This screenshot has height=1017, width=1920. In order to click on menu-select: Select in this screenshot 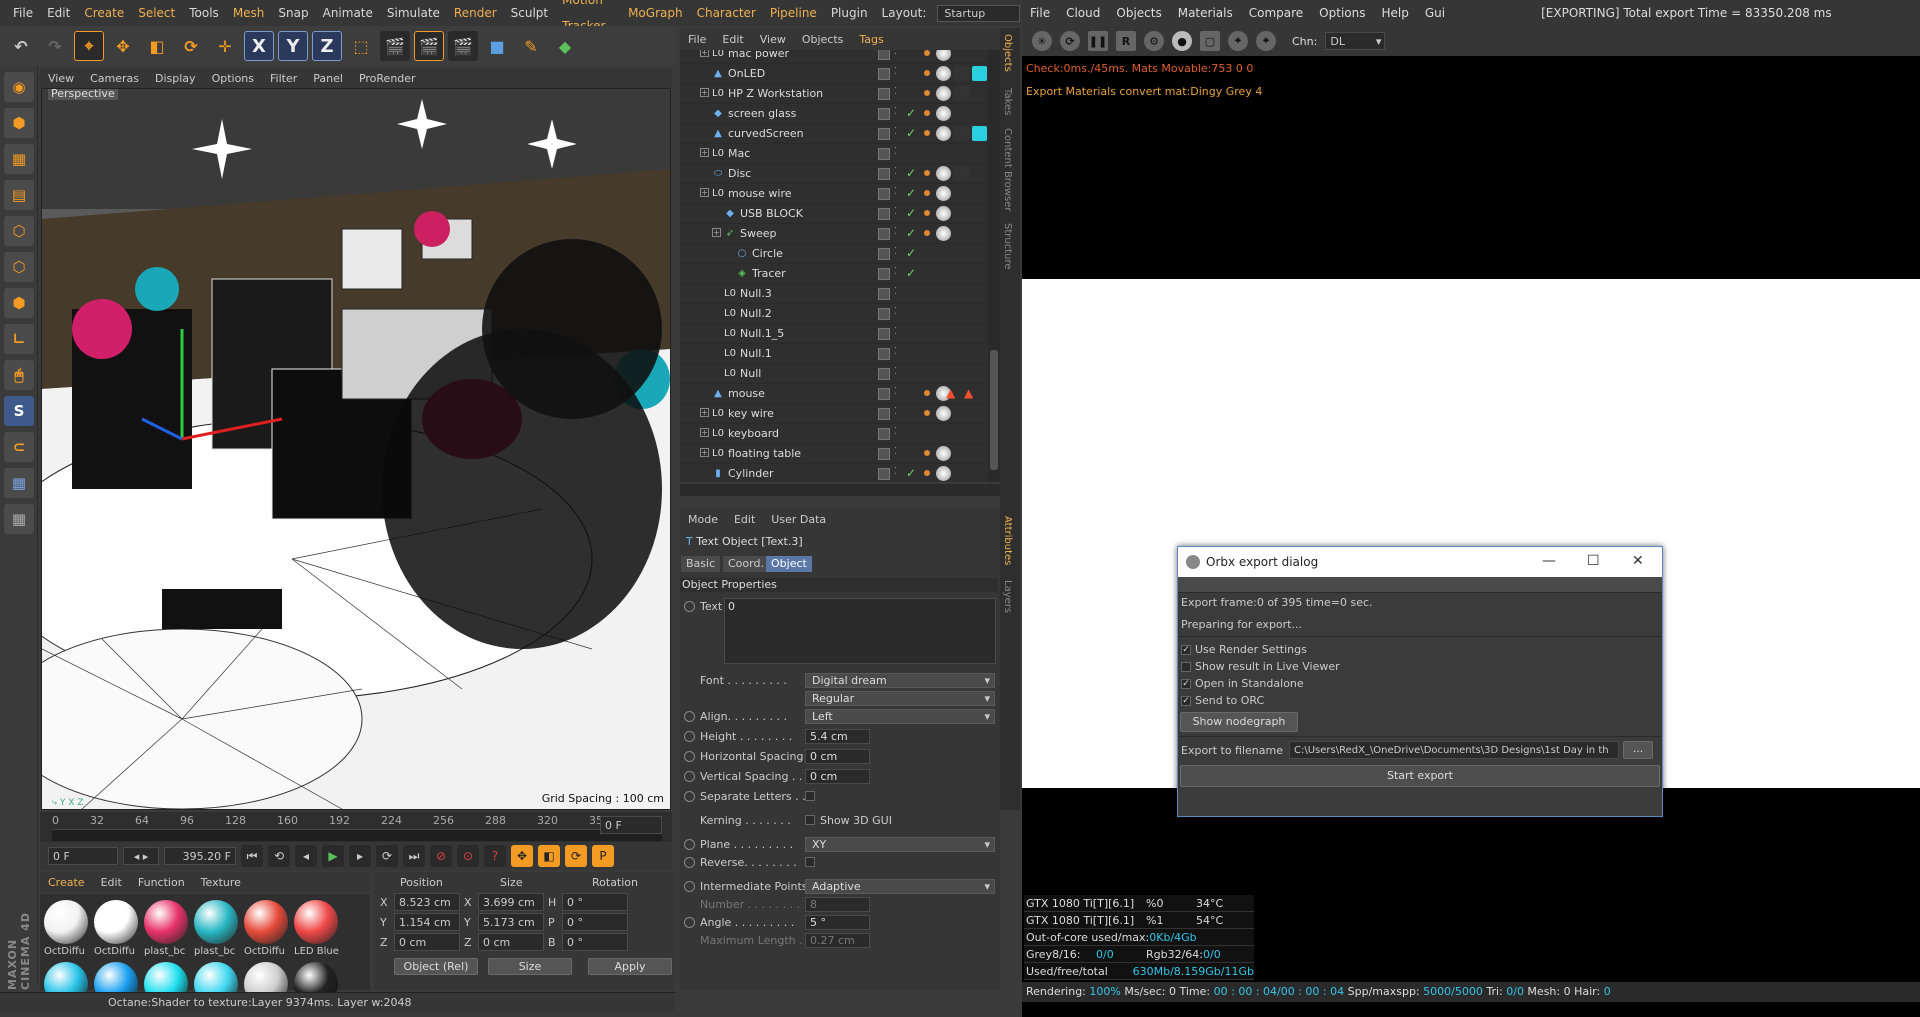, I will do `click(156, 13)`.